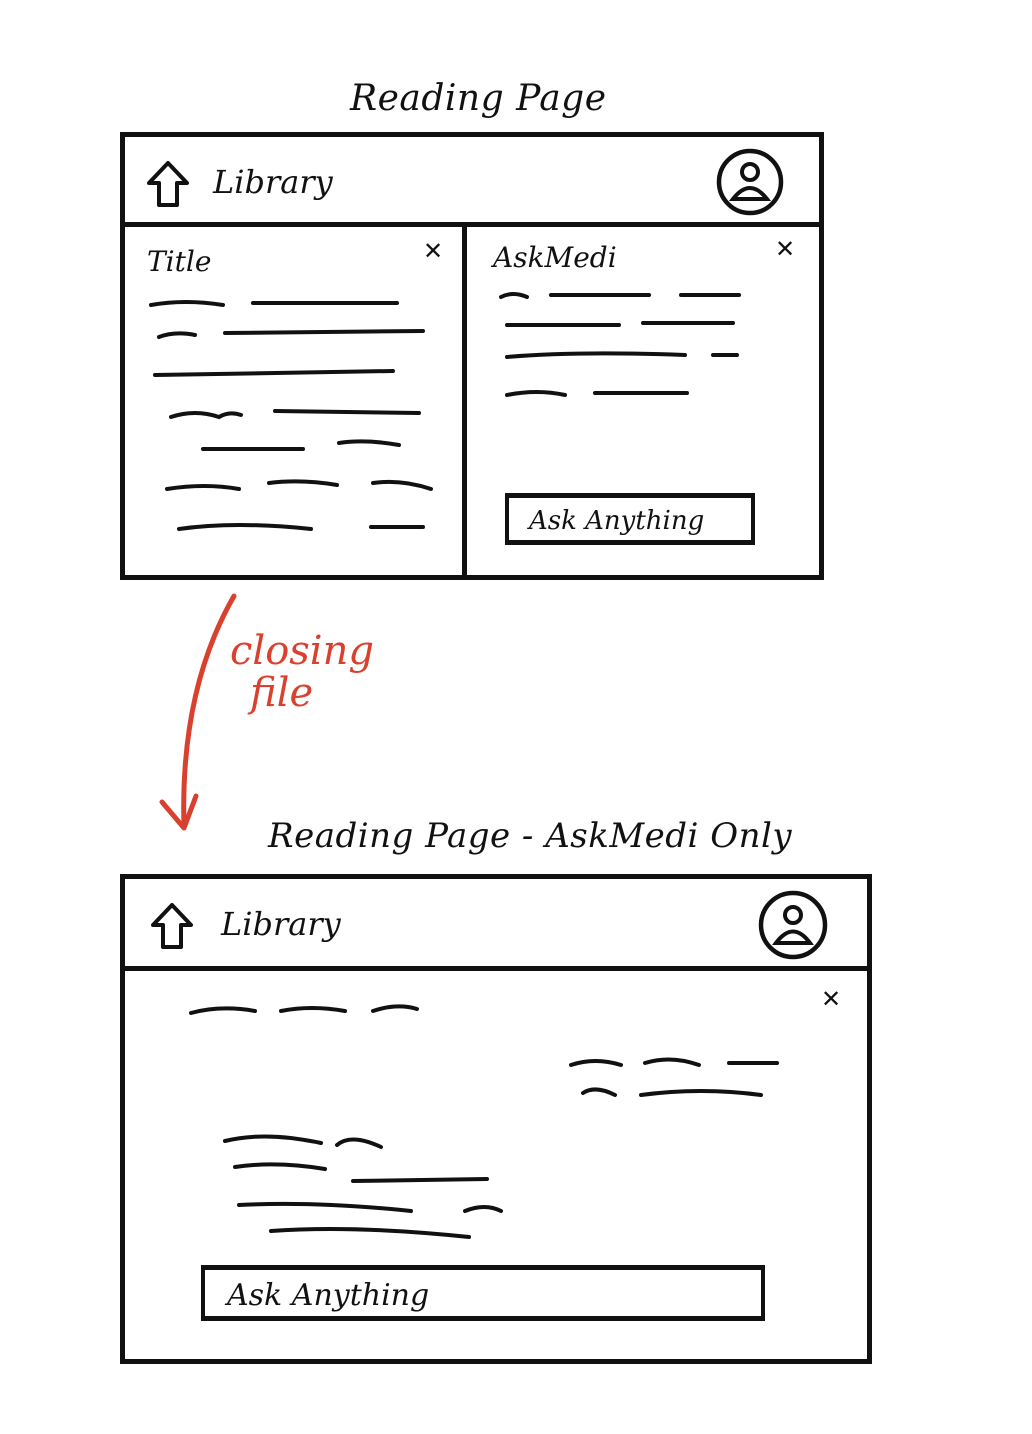  Describe the element at coordinates (302, 651) in the screenshot. I see `transition-label-line1: closing` at that location.